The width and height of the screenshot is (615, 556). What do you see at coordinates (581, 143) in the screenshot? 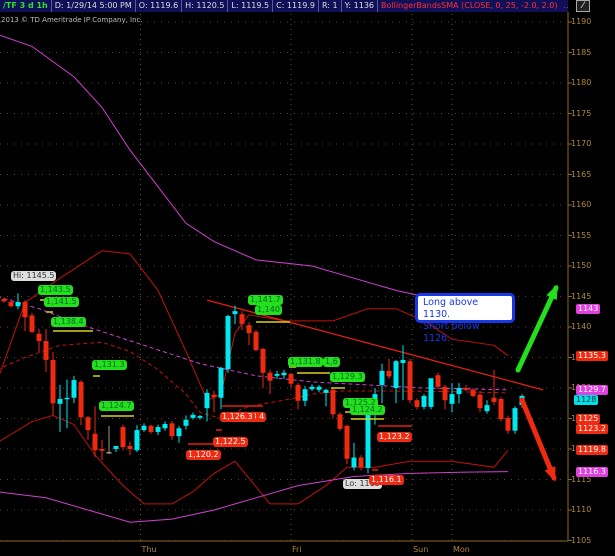
I see `y-tick-label: 1170` at bounding box center [581, 143].